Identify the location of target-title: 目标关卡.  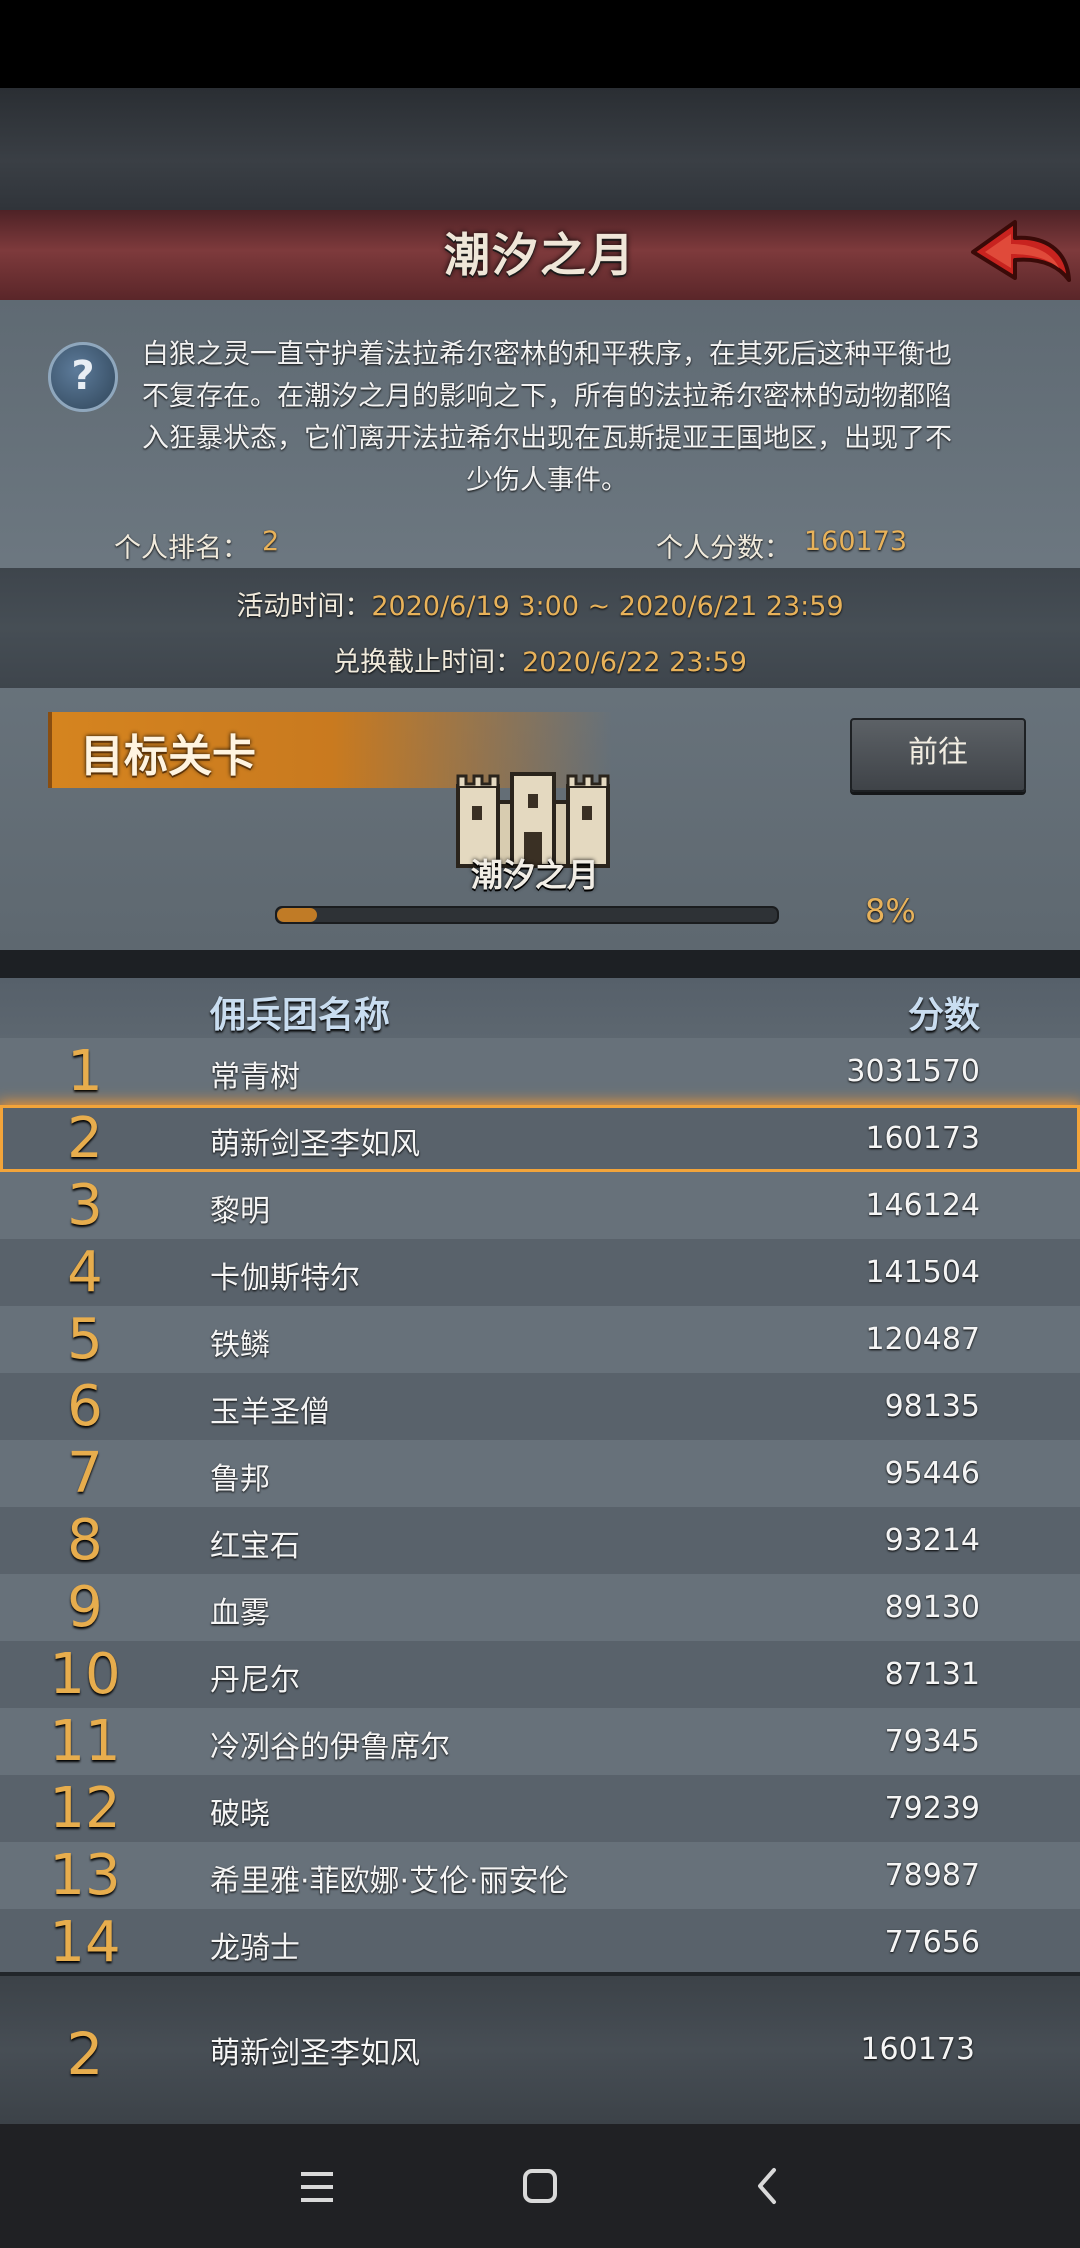
(168, 756).